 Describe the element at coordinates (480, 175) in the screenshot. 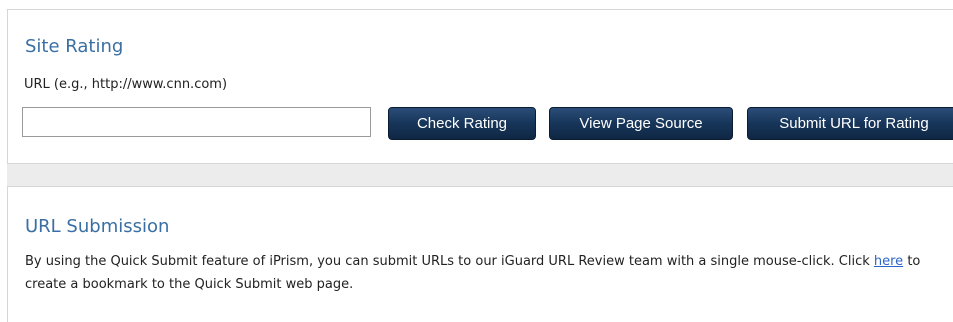

I see `section-divider` at that location.